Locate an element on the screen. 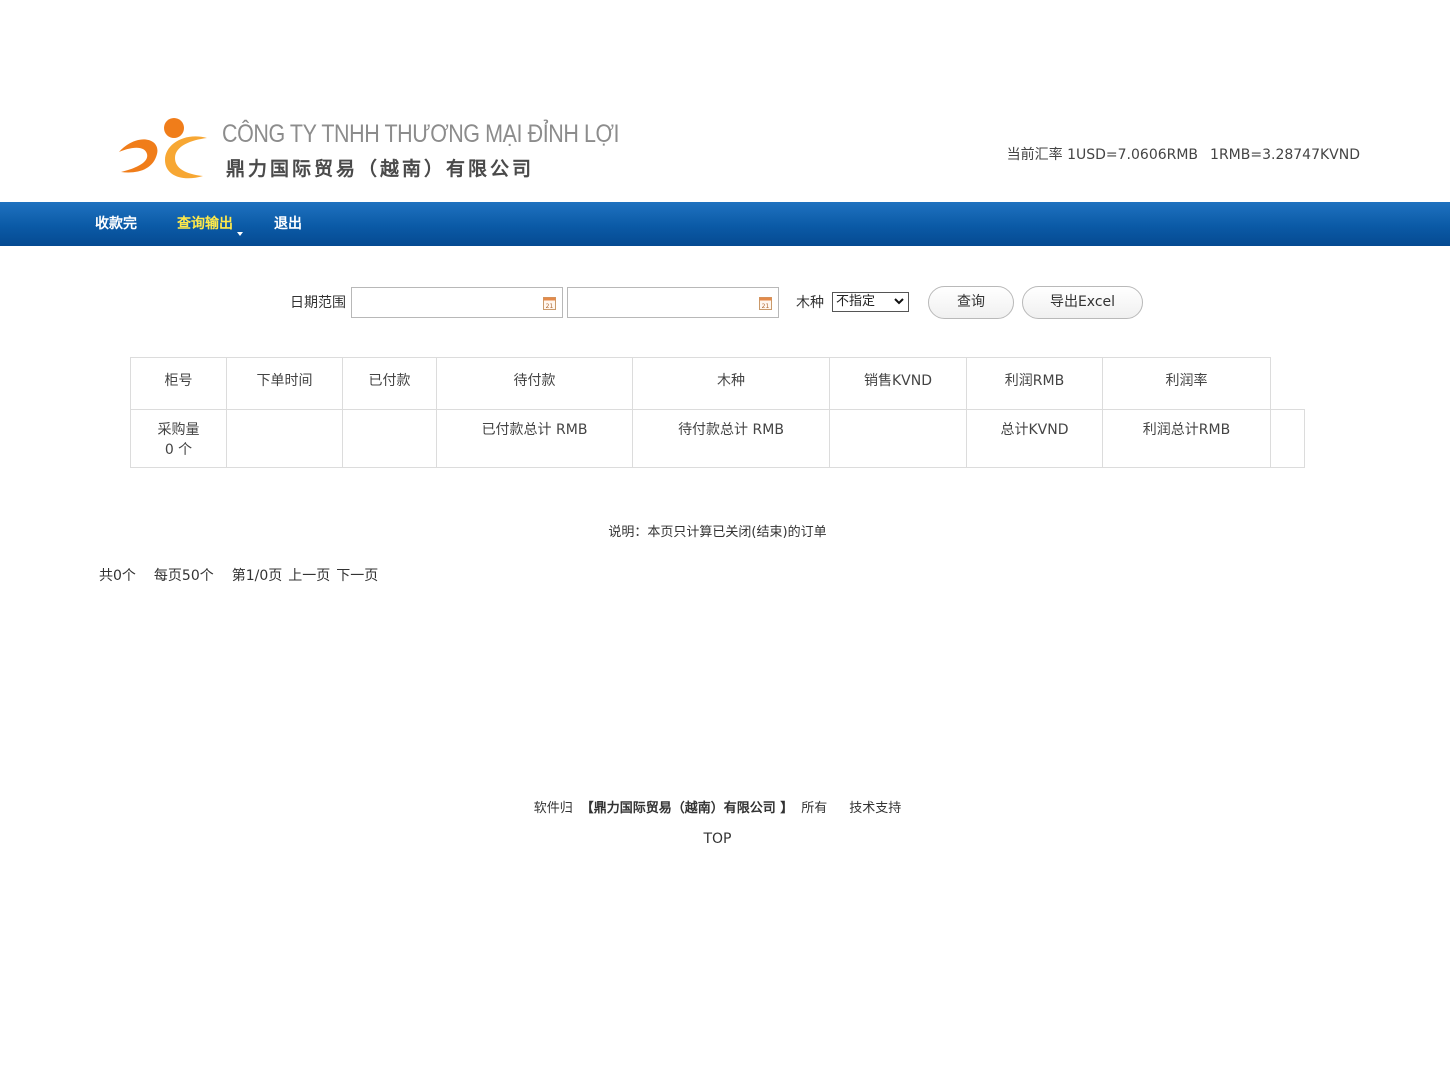 This screenshot has height=1090, width=1450. site-footer: 软件归 【鼎力国际贸易（越南）有限公司 】所有 技术支持 is located at coordinates (717, 806).